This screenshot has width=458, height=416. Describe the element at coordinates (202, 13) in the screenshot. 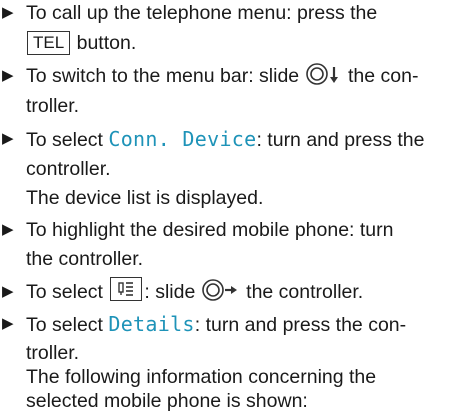

I see `step-1-text: To call up the telephone menu: press the` at that location.